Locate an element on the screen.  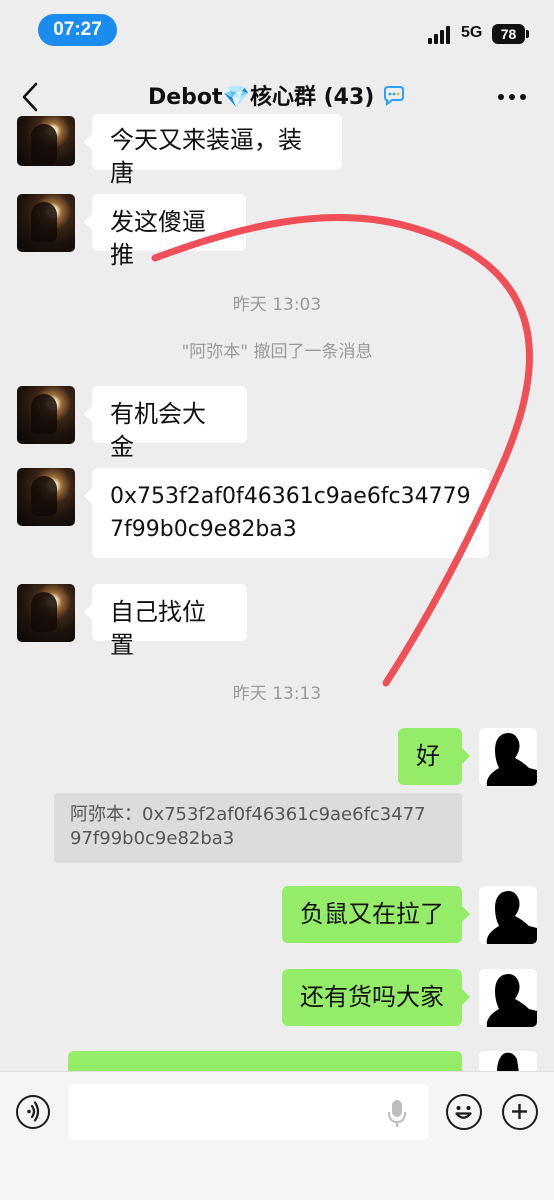
chat-bubble-icon is located at coordinates (394, 96).